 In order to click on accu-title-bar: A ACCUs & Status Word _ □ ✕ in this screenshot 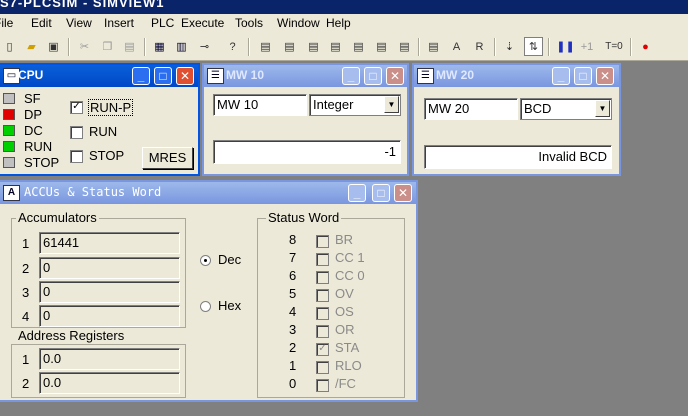, I will do `click(208, 193)`.